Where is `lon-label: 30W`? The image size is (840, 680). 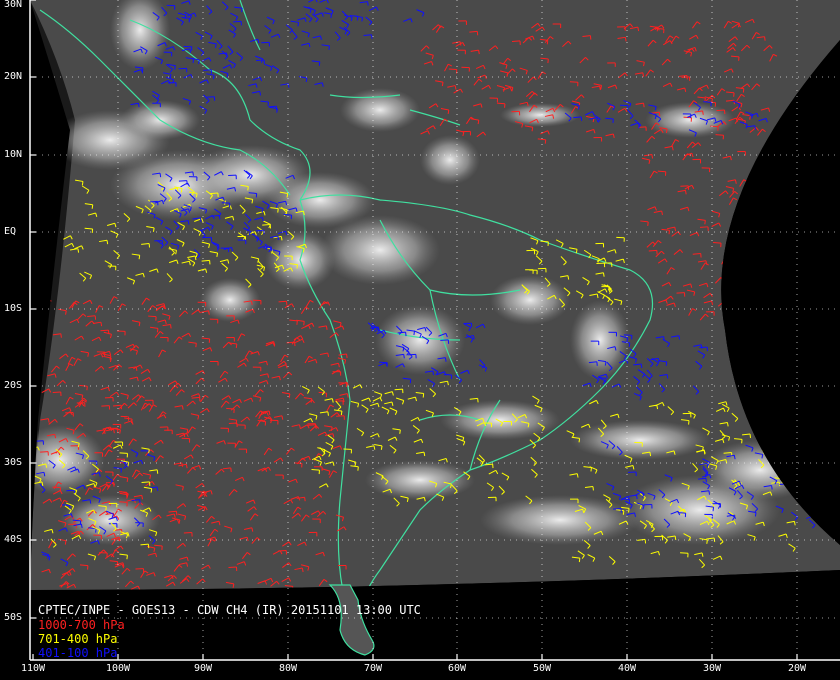
lon-label: 30W is located at coordinates (712, 668).